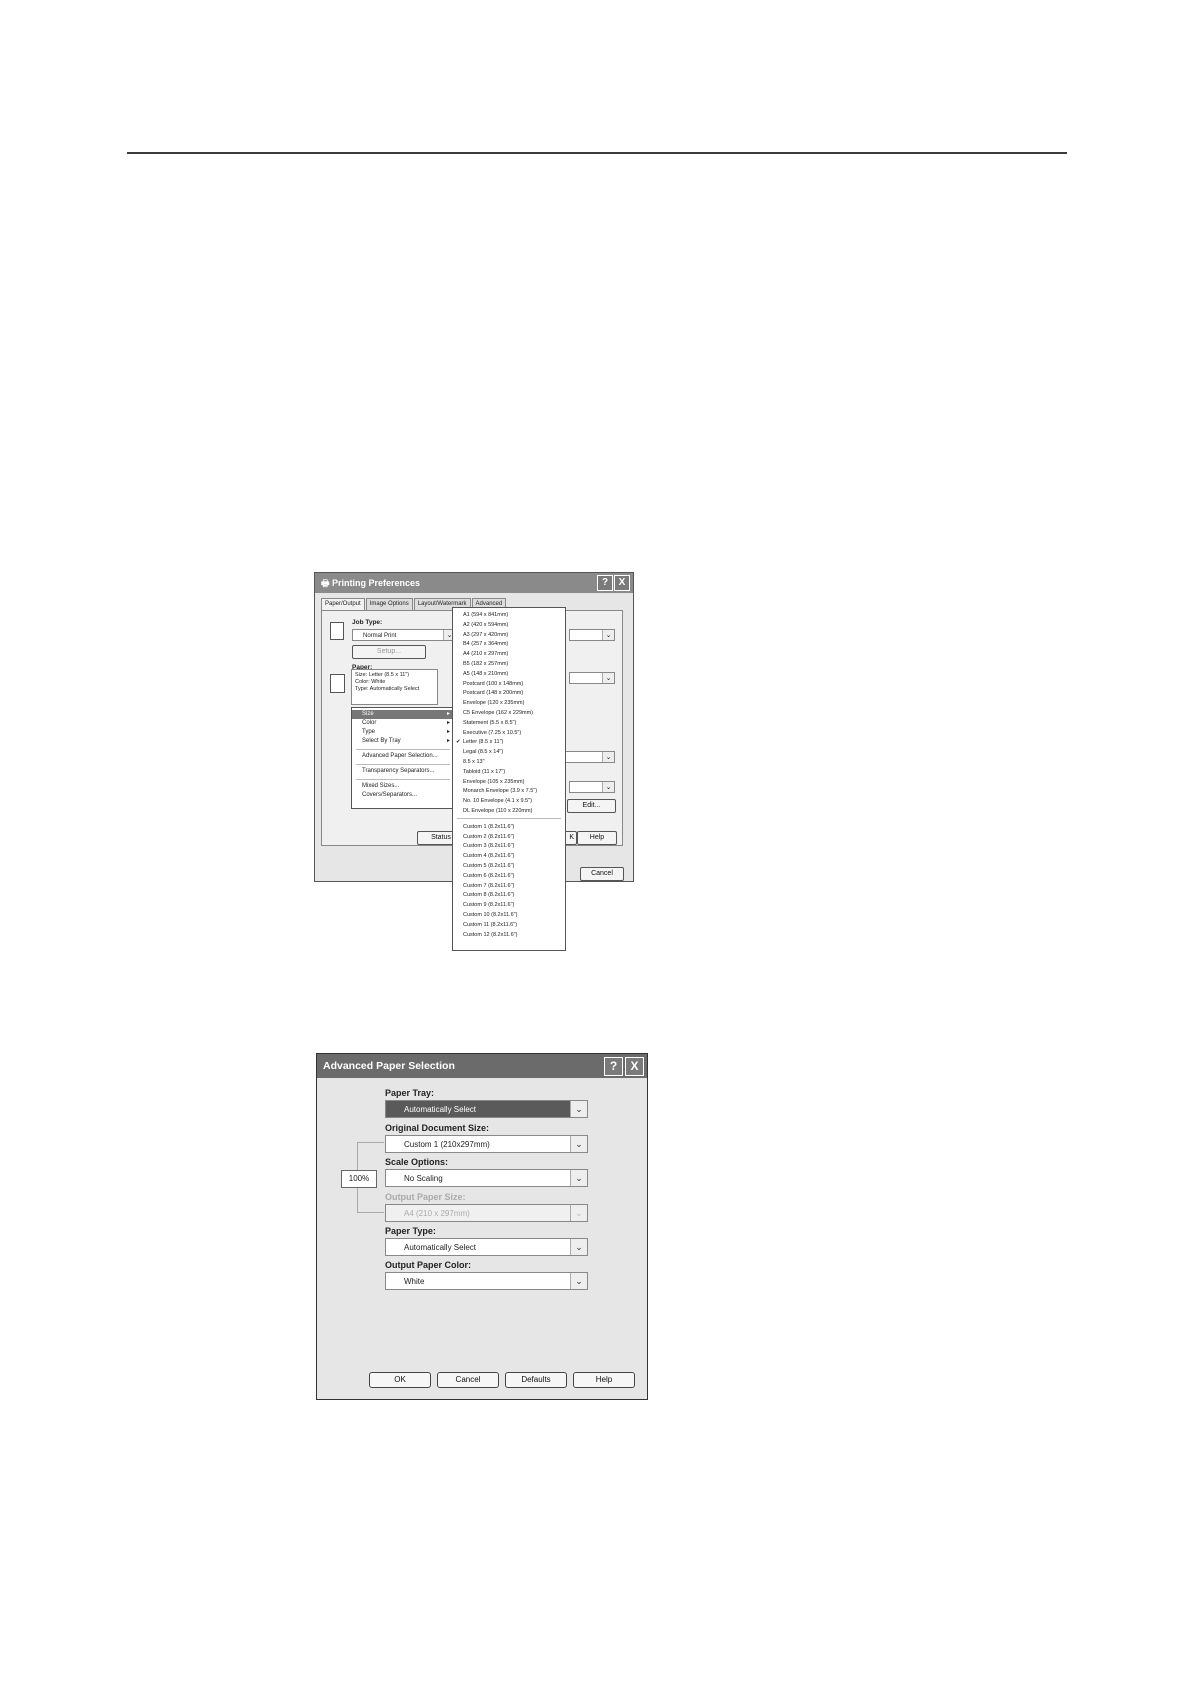 The height and width of the screenshot is (1684, 1190). Describe the element at coordinates (437, 1213) in the screenshot. I see `output-size-value: A4 (210 x 297mm)` at that location.